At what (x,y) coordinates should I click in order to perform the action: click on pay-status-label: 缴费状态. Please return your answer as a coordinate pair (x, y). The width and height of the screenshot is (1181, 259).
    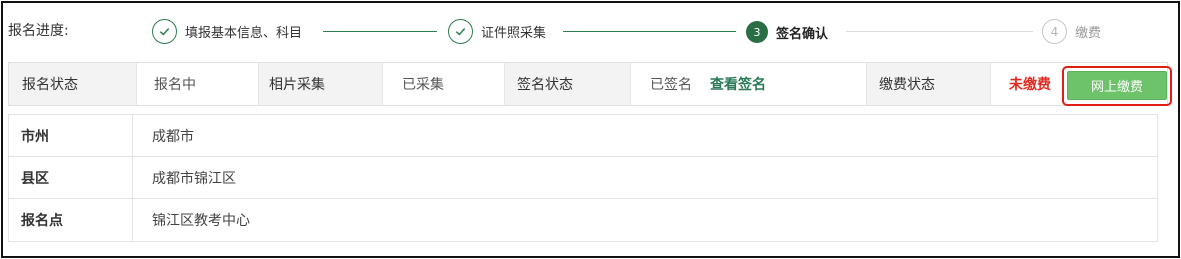
    Looking at the image, I should click on (929, 84).